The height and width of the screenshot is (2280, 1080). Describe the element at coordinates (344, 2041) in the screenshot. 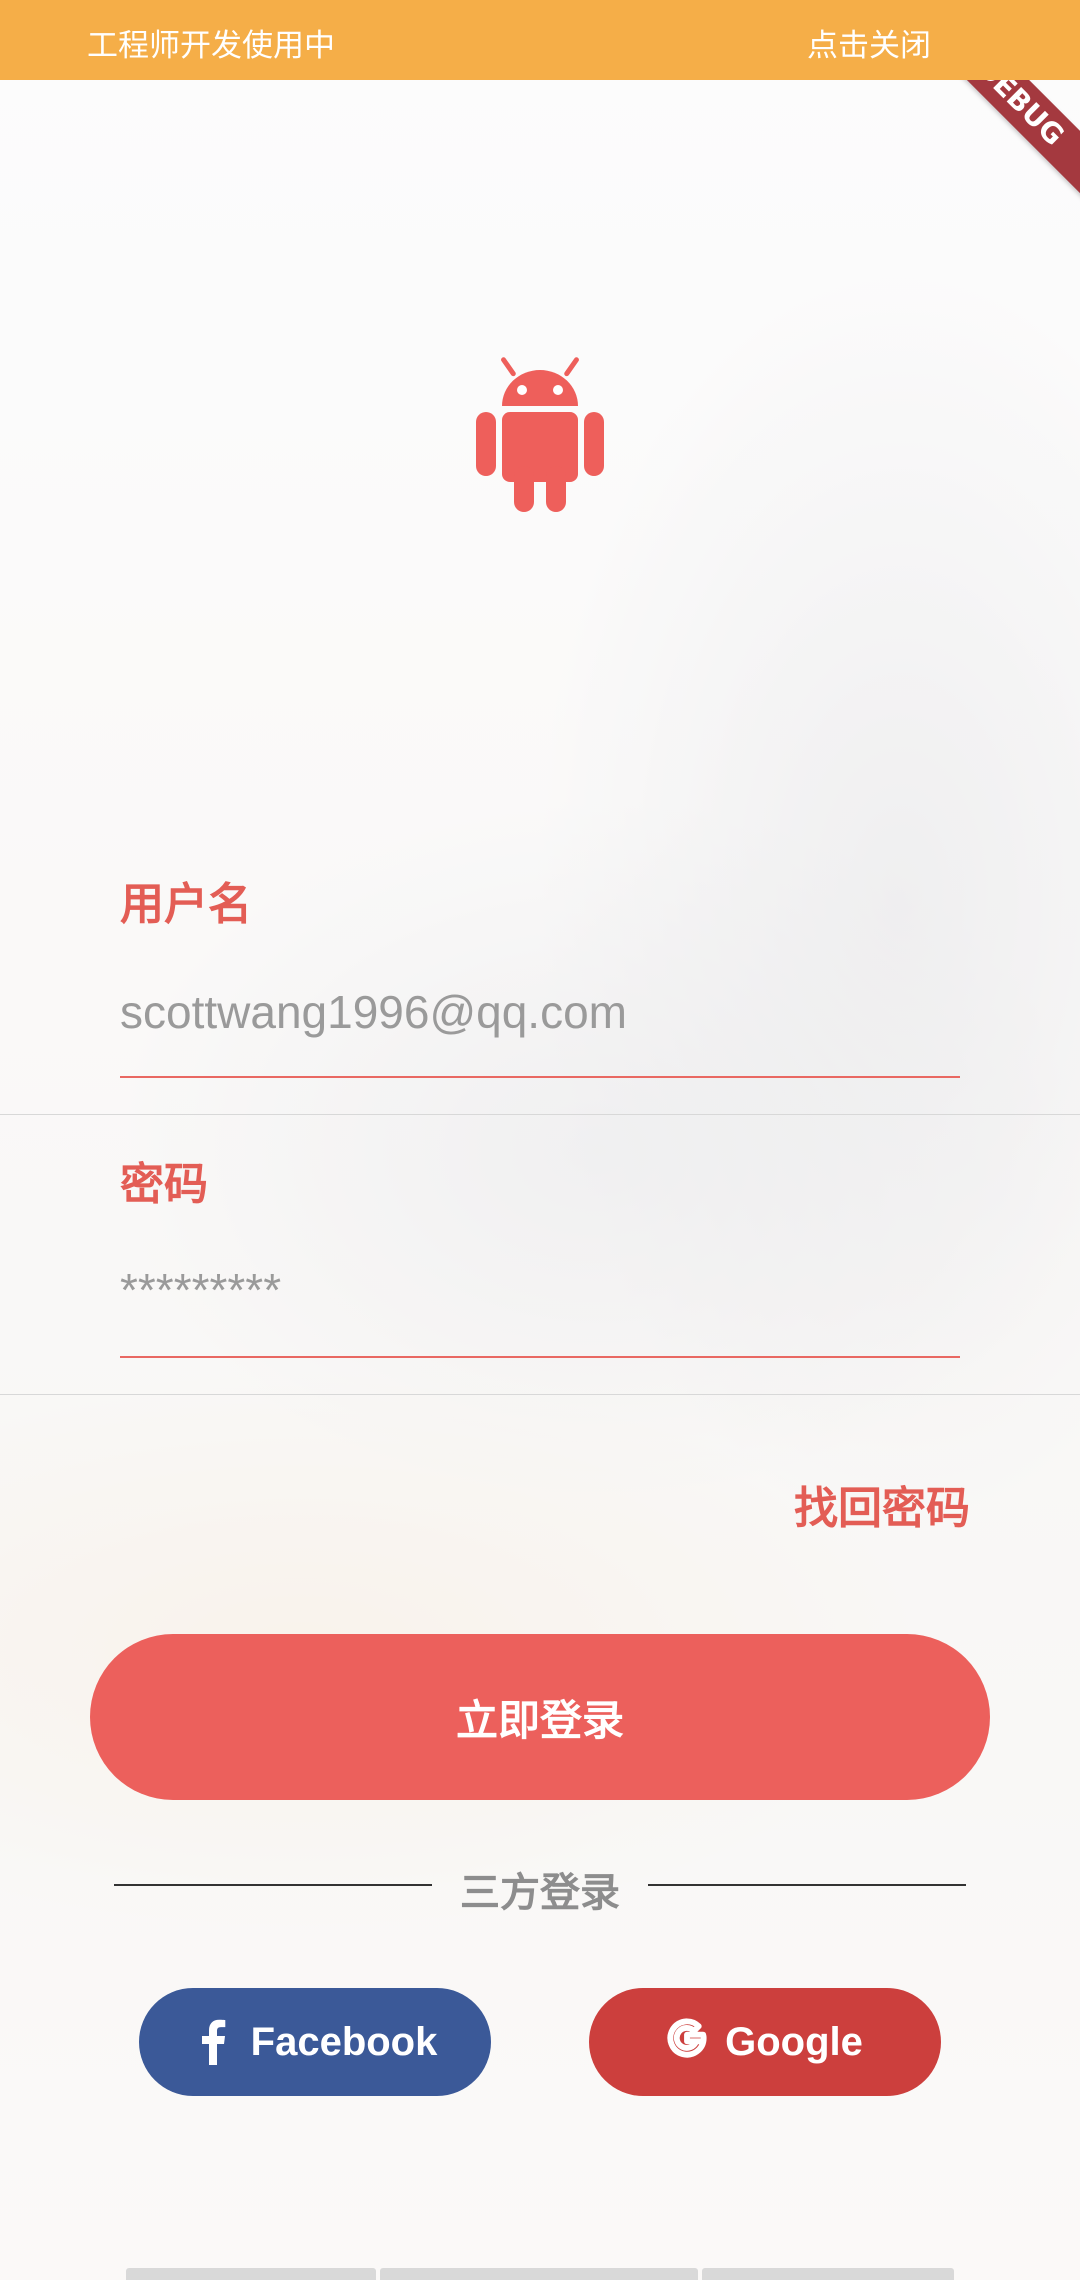

I see `facebook-button-label: Facebook` at that location.